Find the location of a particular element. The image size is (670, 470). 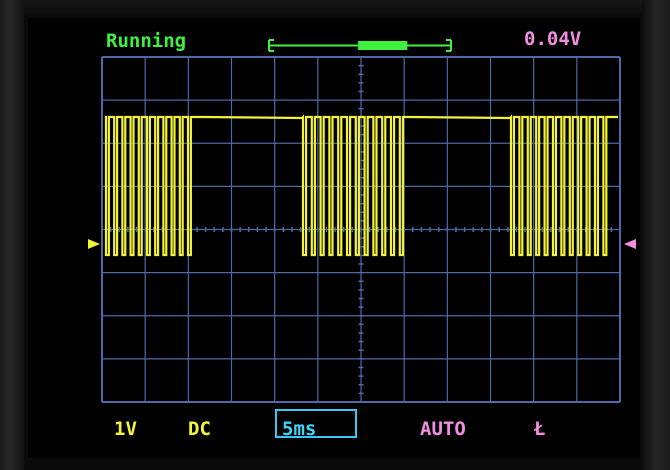

memory-position-bar is located at coordinates (361, 47).